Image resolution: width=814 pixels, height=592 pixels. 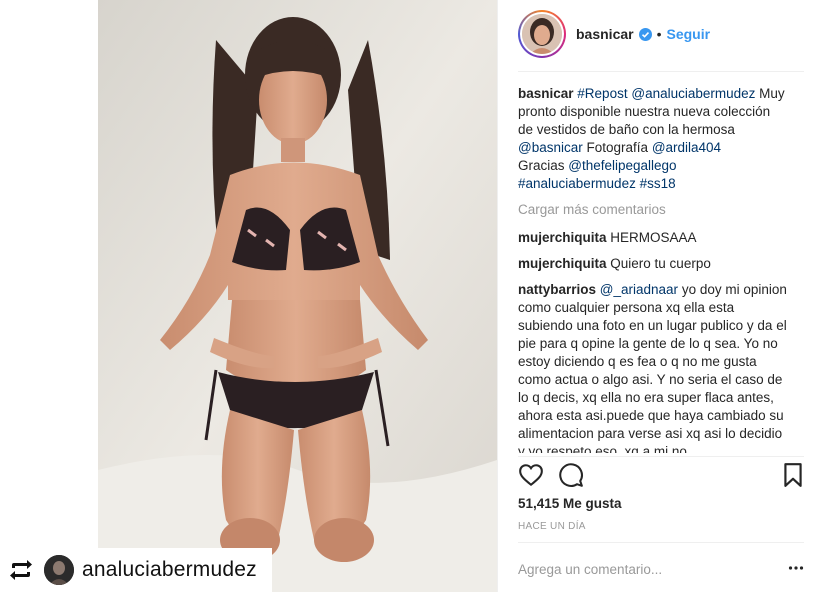 What do you see at coordinates (639, 289) in the screenshot?
I see `mention-link: @_ariadnaar` at bounding box center [639, 289].